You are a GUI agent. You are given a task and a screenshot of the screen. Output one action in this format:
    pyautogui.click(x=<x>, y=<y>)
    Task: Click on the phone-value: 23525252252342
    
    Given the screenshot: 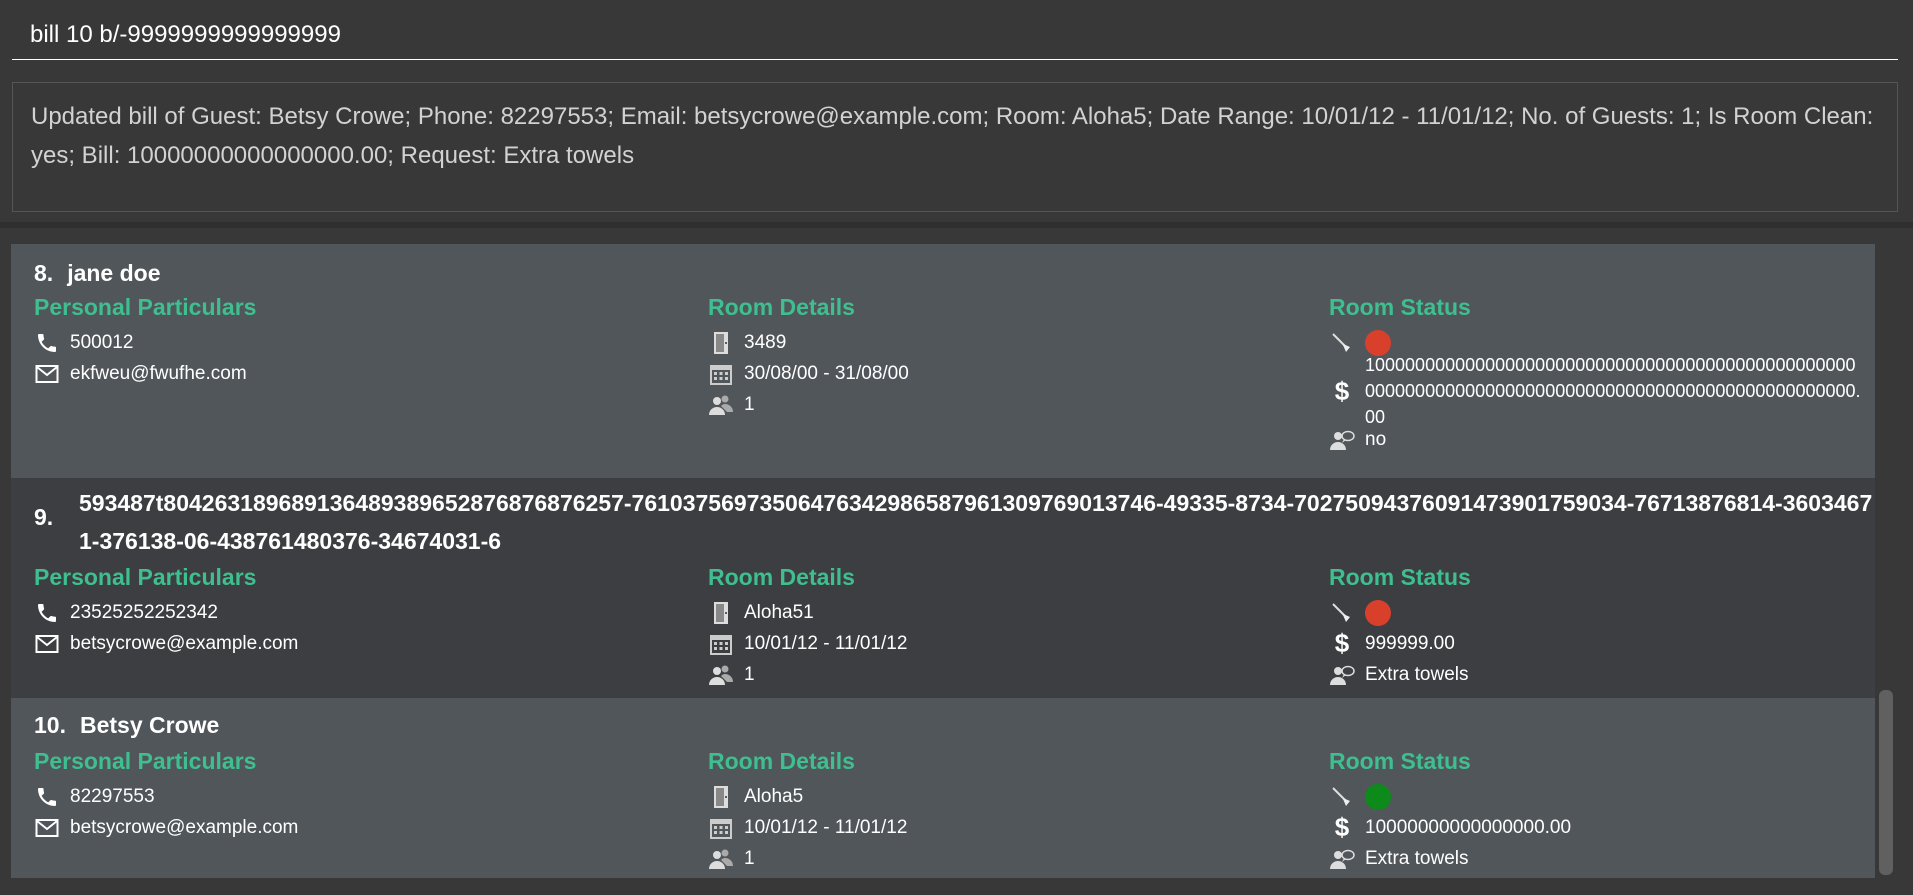 What is the action you would take?
    pyautogui.click(x=144, y=612)
    